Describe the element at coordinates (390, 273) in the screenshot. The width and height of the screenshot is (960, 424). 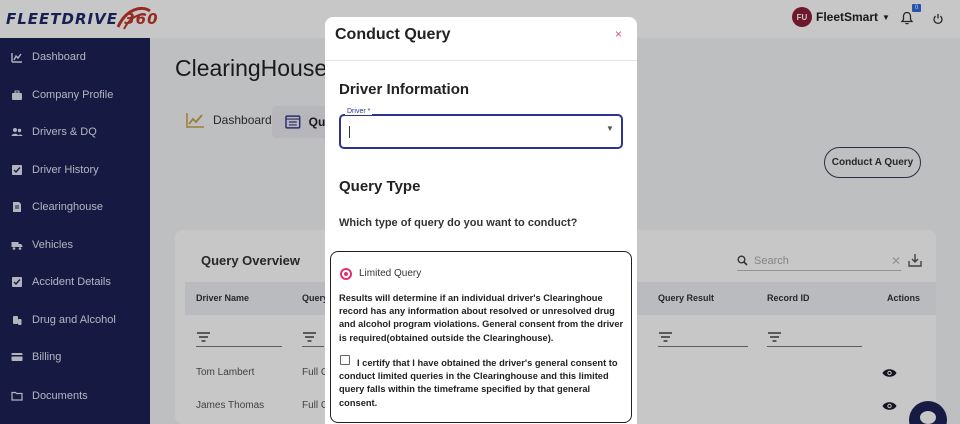
I see `limited-query-label: Limited Query` at that location.